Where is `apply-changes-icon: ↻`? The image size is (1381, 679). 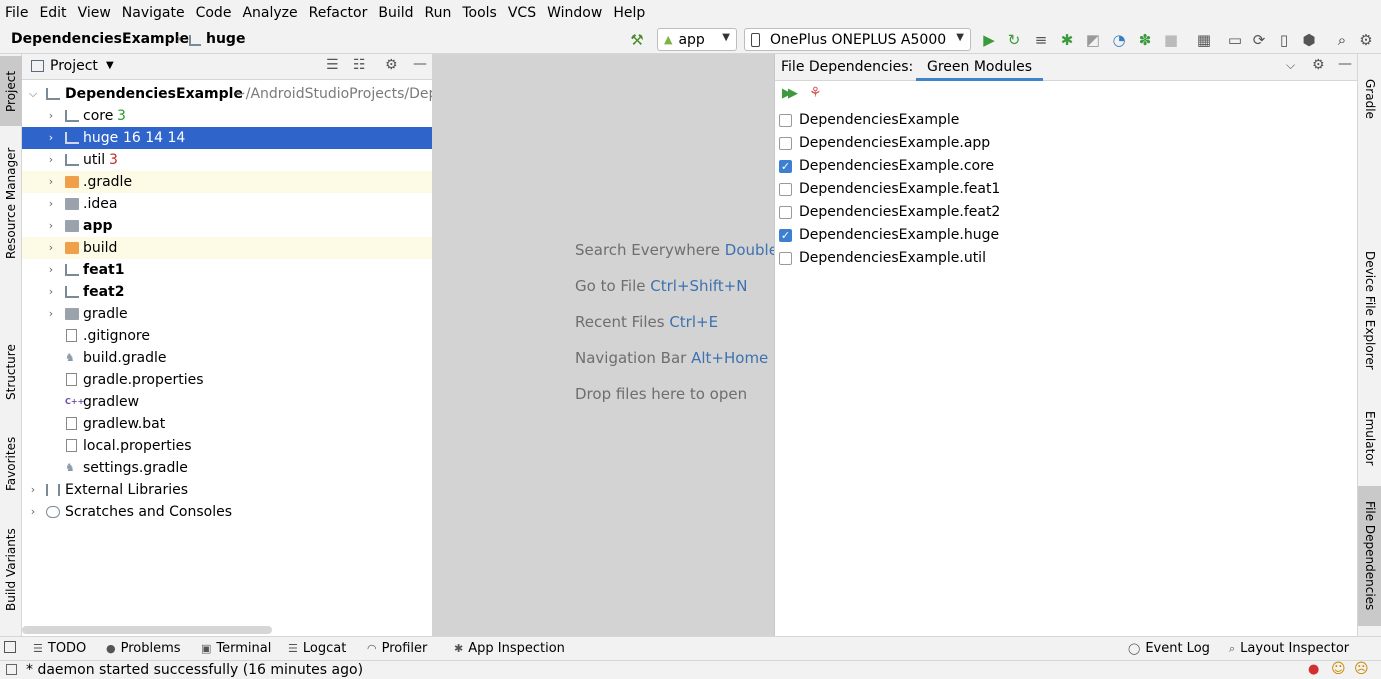
apply-changes-icon: ↻ is located at coordinates (1014, 40).